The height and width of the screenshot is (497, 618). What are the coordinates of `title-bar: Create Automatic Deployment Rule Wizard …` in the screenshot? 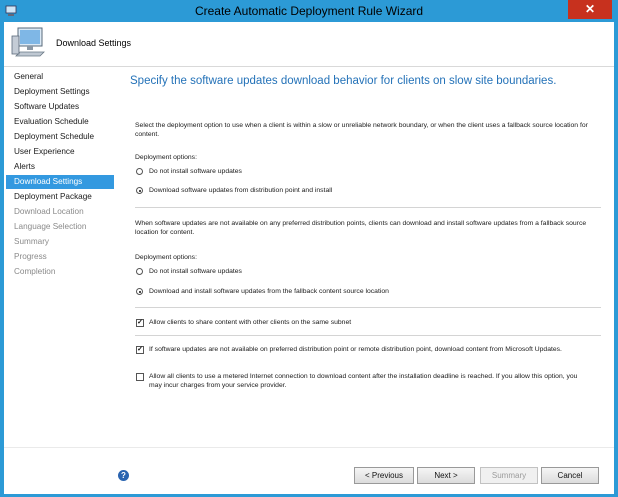 It's located at (309, 11).